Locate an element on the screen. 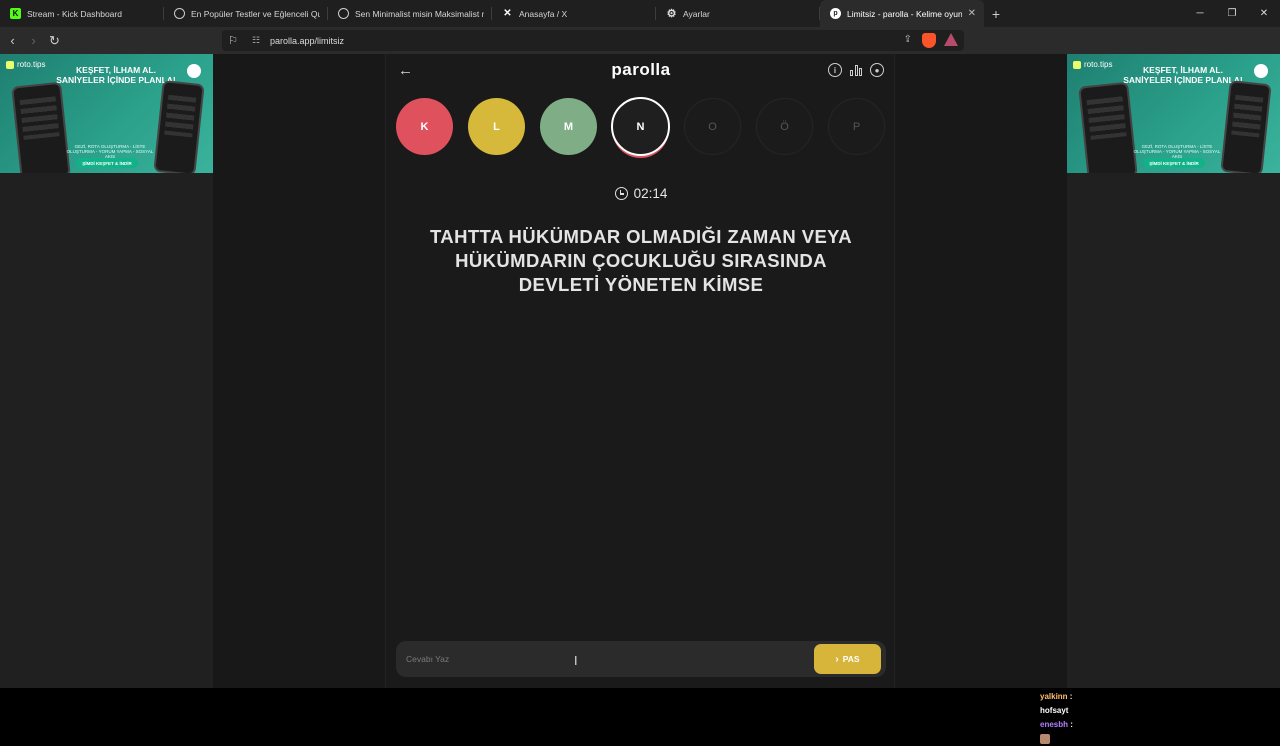  tab-parolla: p Limitsiz - parolla - Kelime oyunu ✕ is located at coordinates (902, 13).